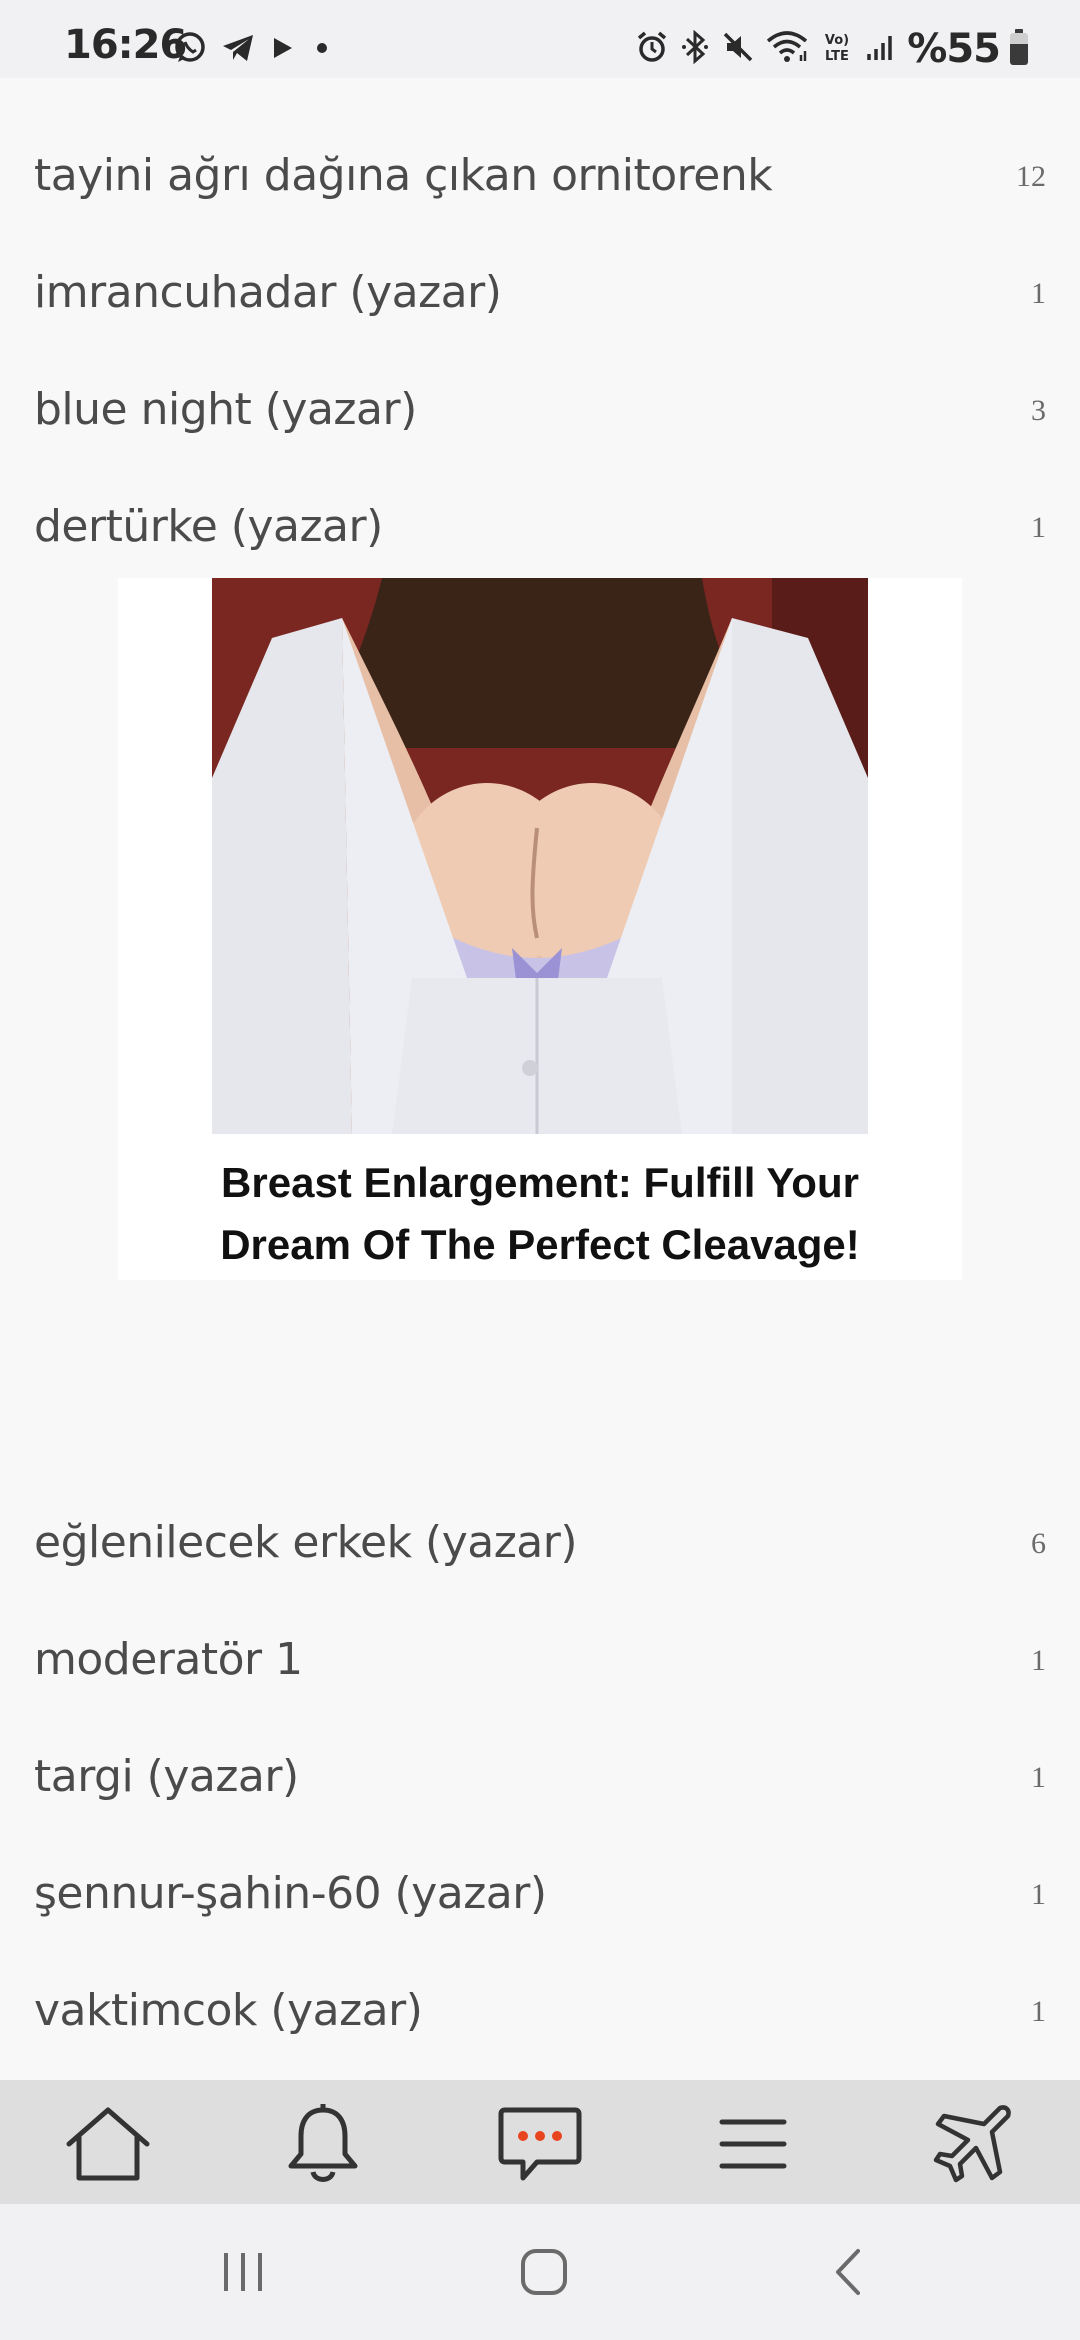 The image size is (1080, 2340). Describe the element at coordinates (1019, 47) in the screenshot. I see `battery-icon` at that location.